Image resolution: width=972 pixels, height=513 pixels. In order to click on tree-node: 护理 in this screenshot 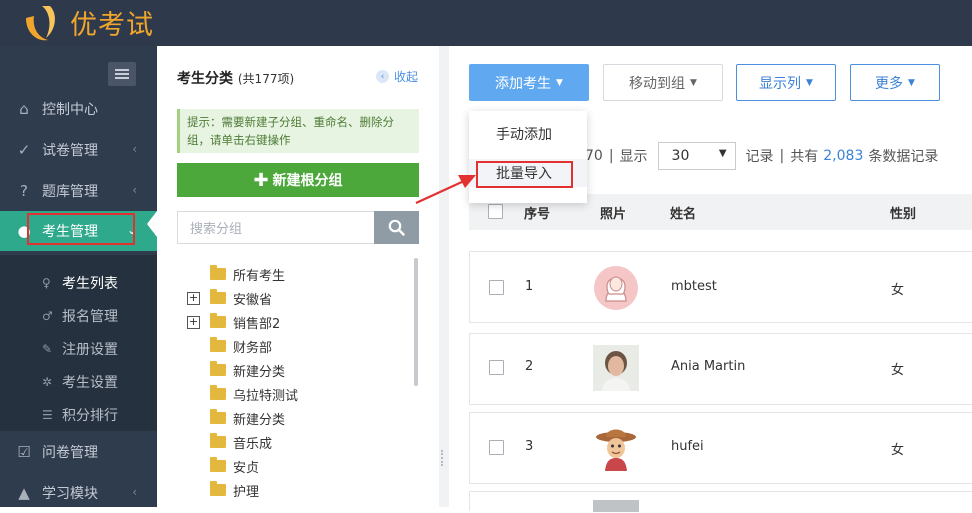, I will do `click(223, 490)`.